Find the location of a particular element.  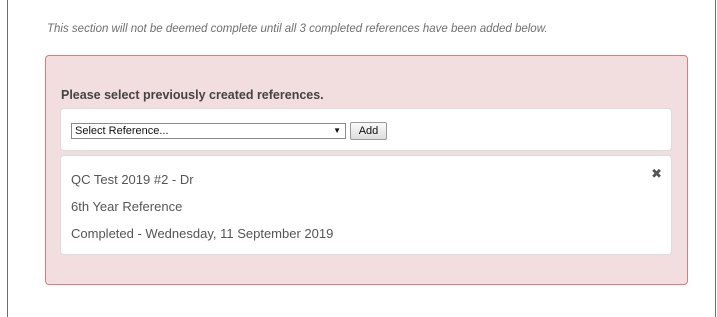

add-button: Add is located at coordinates (368, 131).